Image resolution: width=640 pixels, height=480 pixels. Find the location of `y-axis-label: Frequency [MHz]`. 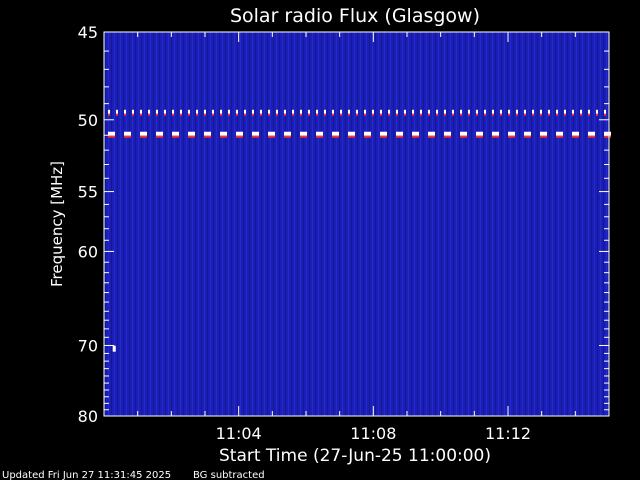

y-axis-label: Frequency [MHz] is located at coordinates (57, 224).